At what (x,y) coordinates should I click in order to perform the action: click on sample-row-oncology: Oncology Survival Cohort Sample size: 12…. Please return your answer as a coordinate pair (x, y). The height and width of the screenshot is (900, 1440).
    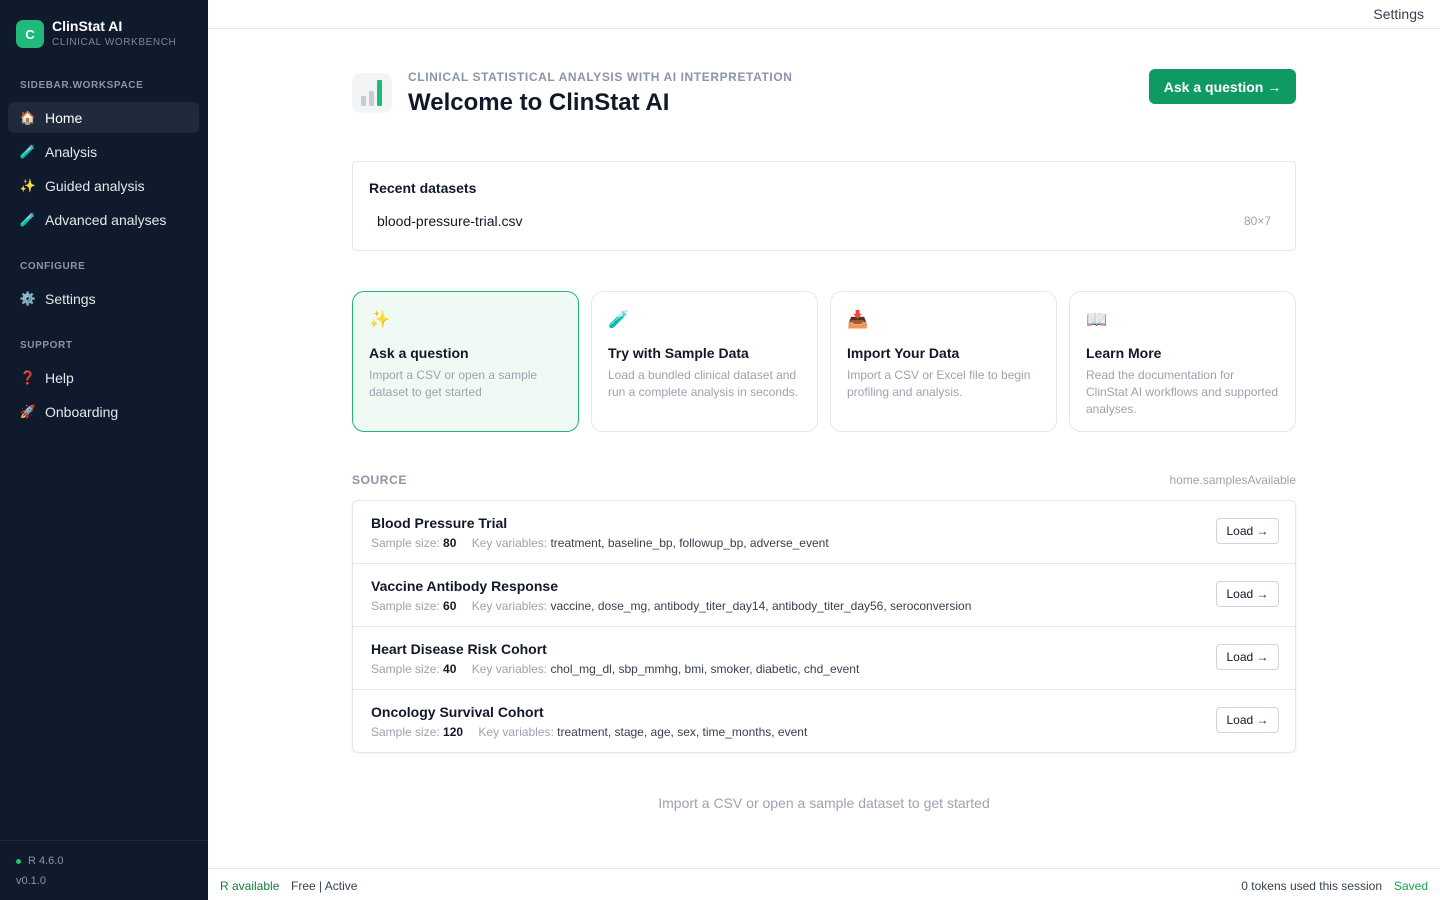
    Looking at the image, I should click on (824, 721).